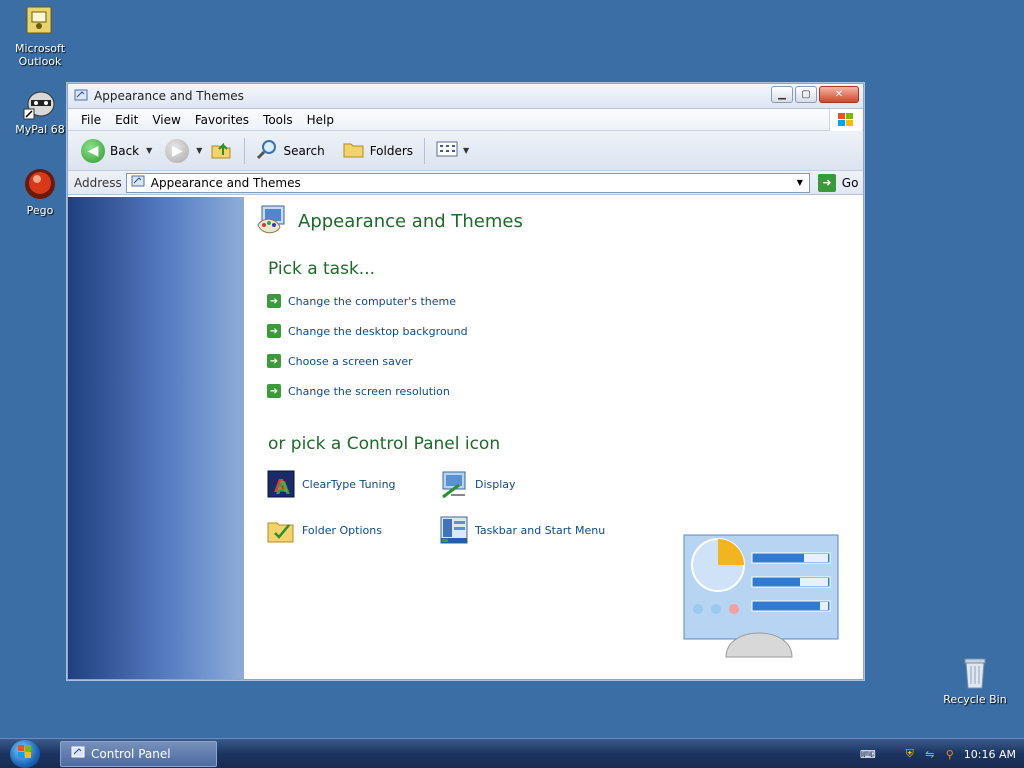  I want to click on title-bar: Appearance and Themes ▁ ▢ ✕, so click(465, 96).